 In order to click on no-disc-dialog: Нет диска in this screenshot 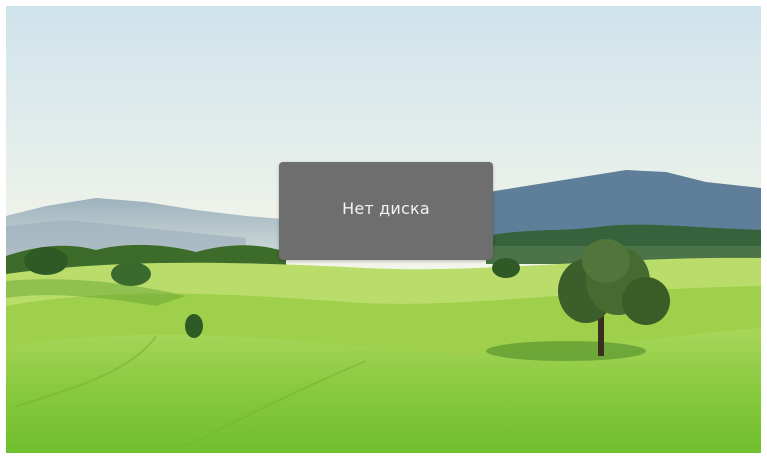, I will do `click(386, 211)`.